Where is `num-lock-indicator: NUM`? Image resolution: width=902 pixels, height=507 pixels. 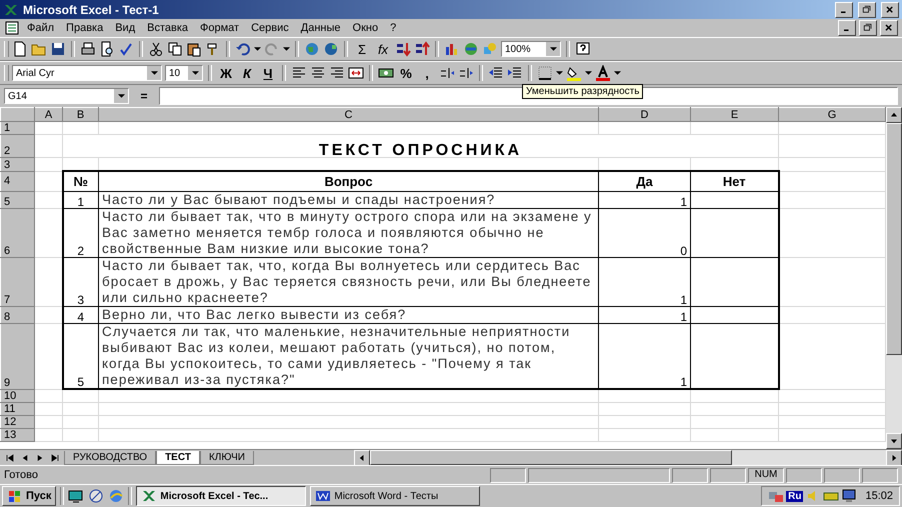
num-lock-indicator: NUM is located at coordinates (766, 475).